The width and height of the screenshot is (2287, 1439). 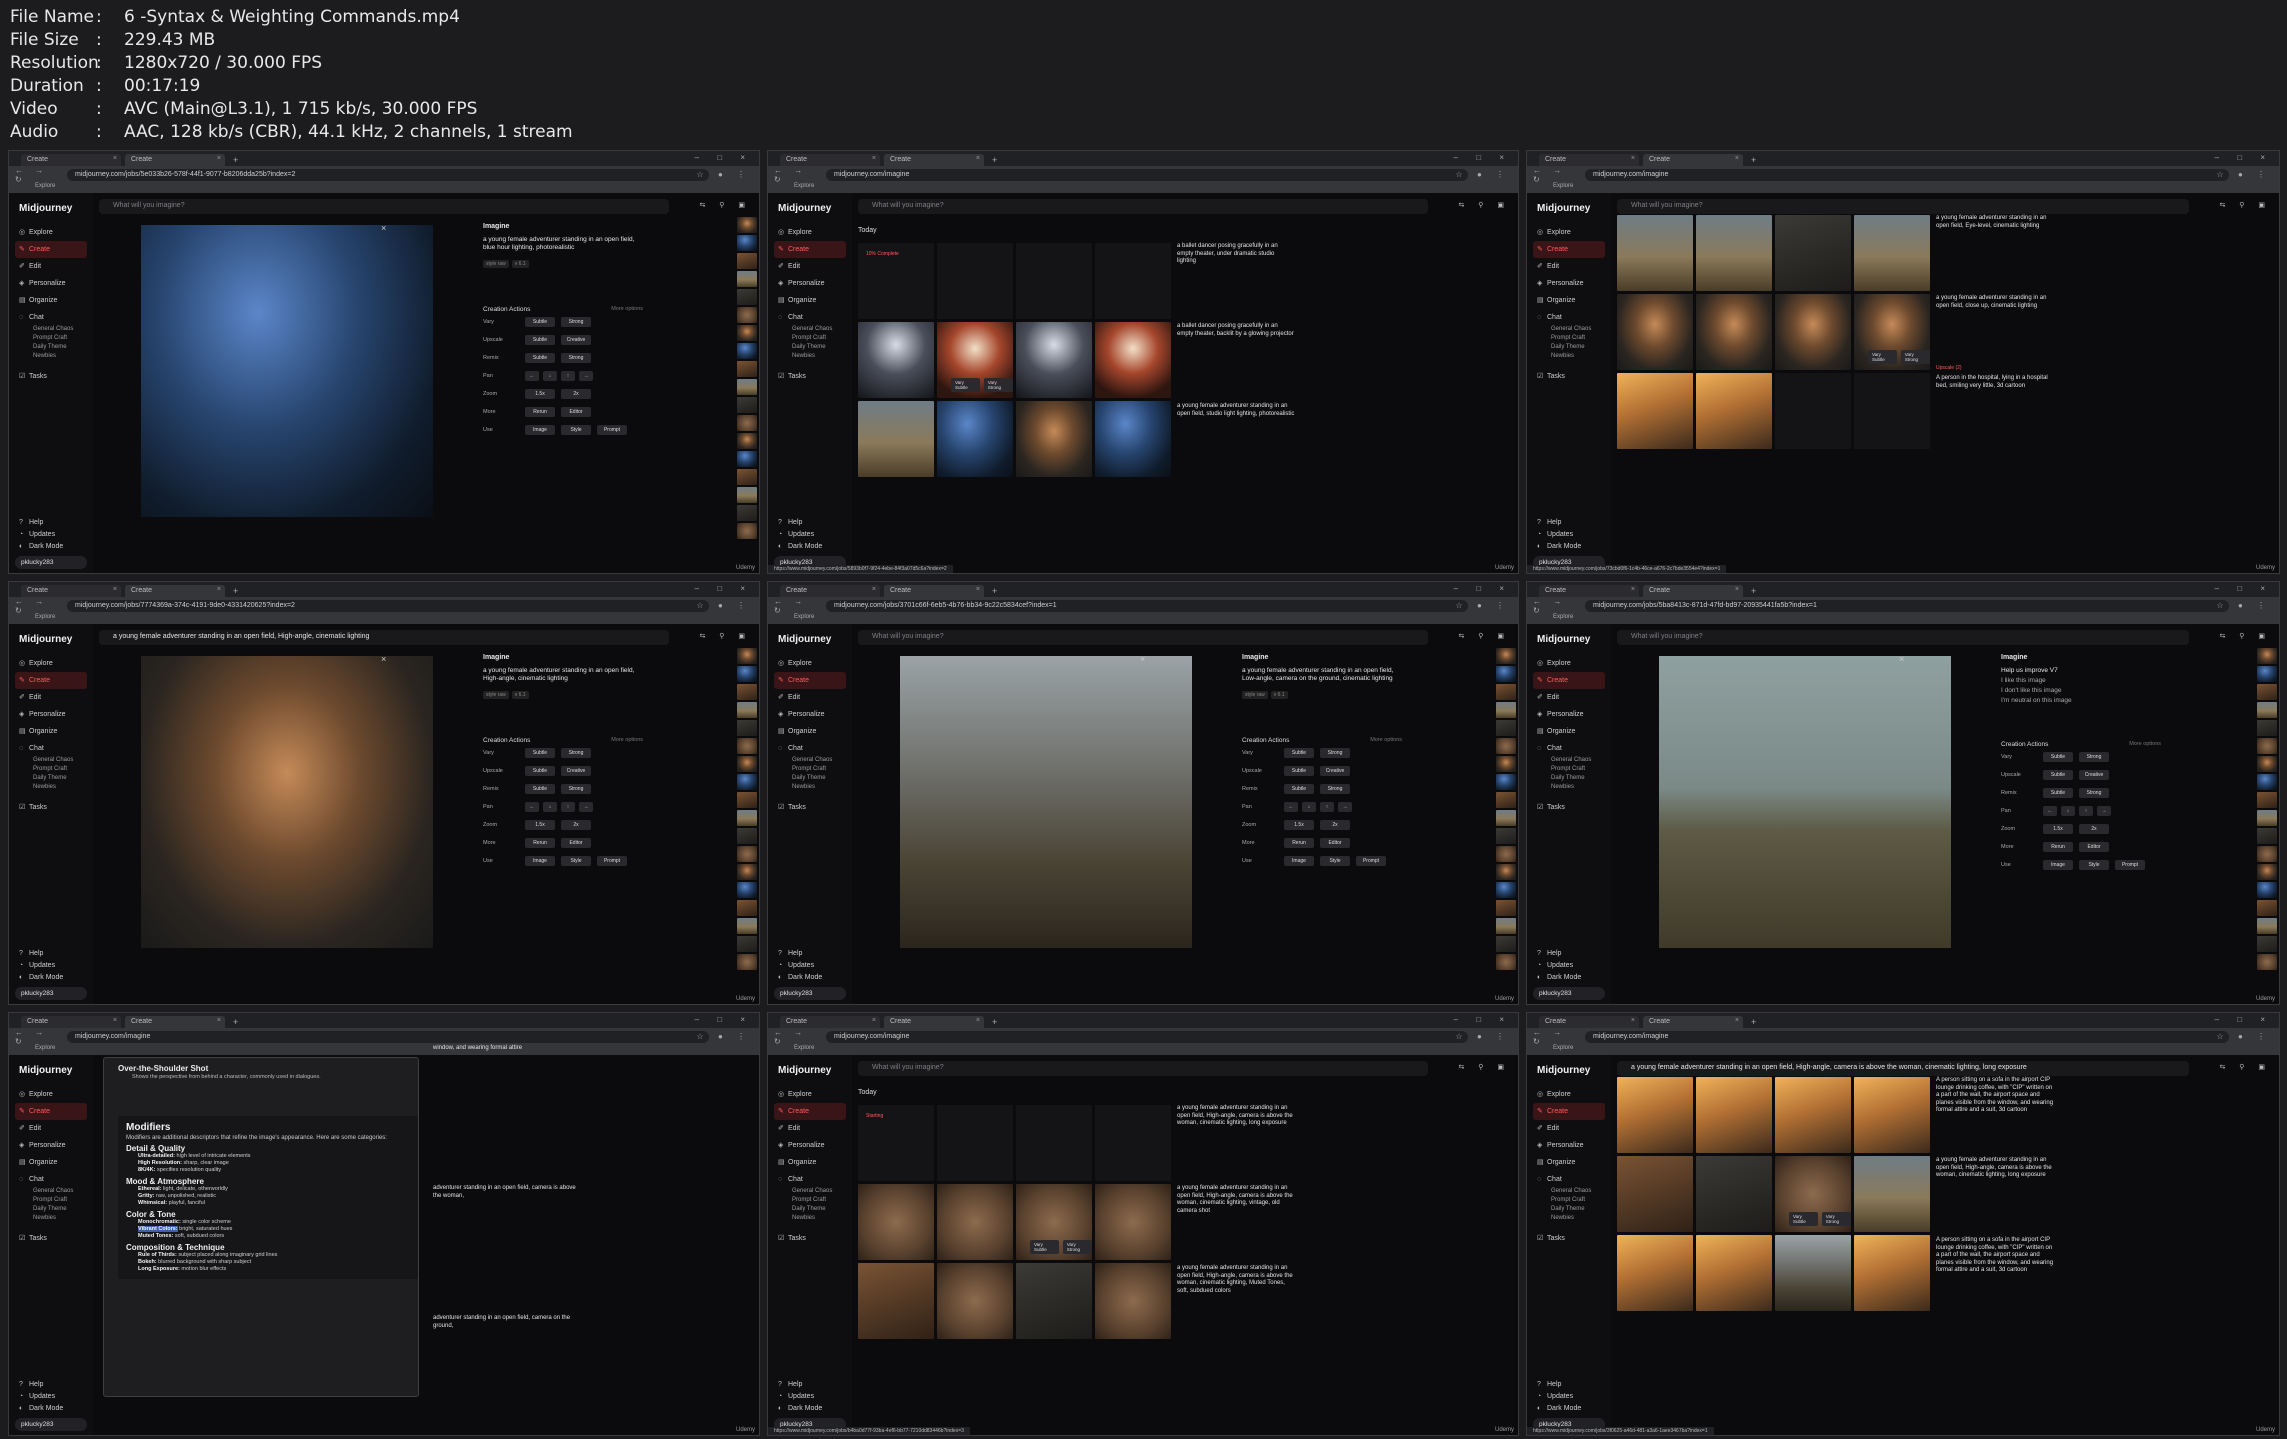 What do you see at coordinates (53, 1070) in the screenshot?
I see `midjourney-logo: Midjourney` at bounding box center [53, 1070].